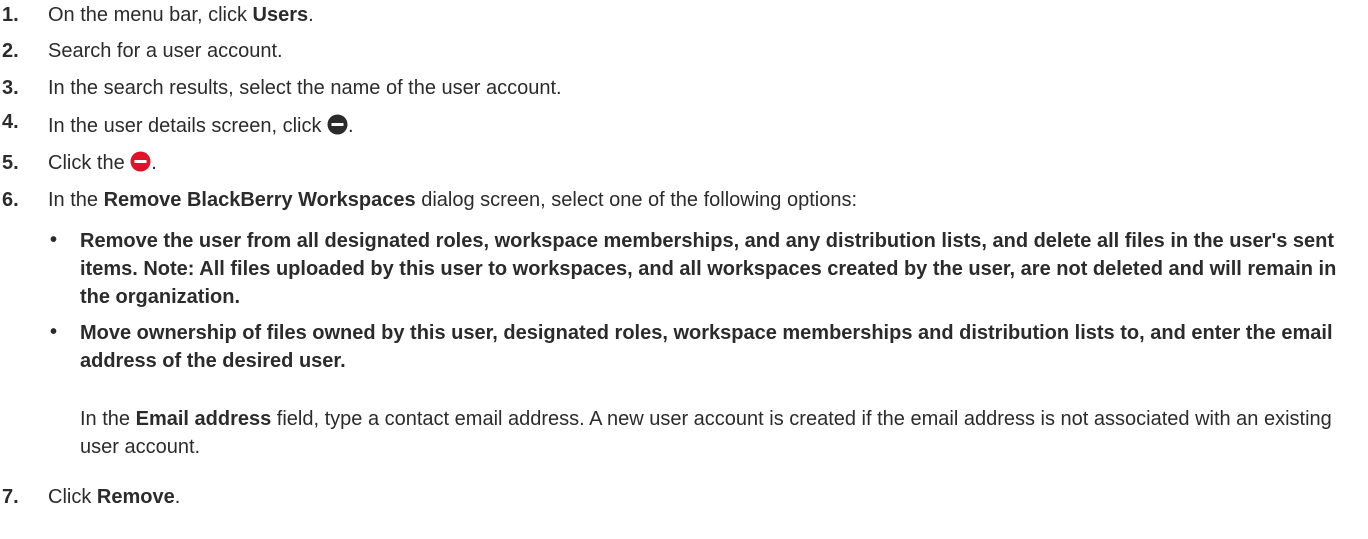 This screenshot has height=539, width=1368. What do you see at coordinates (10, 122) in the screenshot?
I see `step-number: 4.` at bounding box center [10, 122].